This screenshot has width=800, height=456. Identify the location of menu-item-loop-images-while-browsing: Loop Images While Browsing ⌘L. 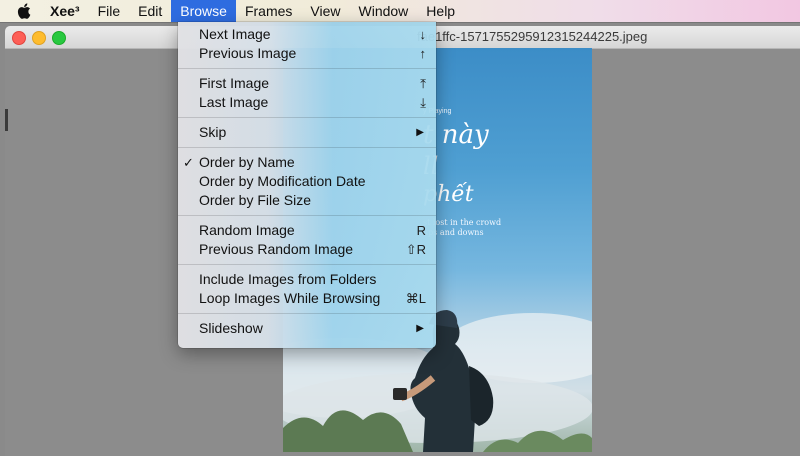
(307, 298).